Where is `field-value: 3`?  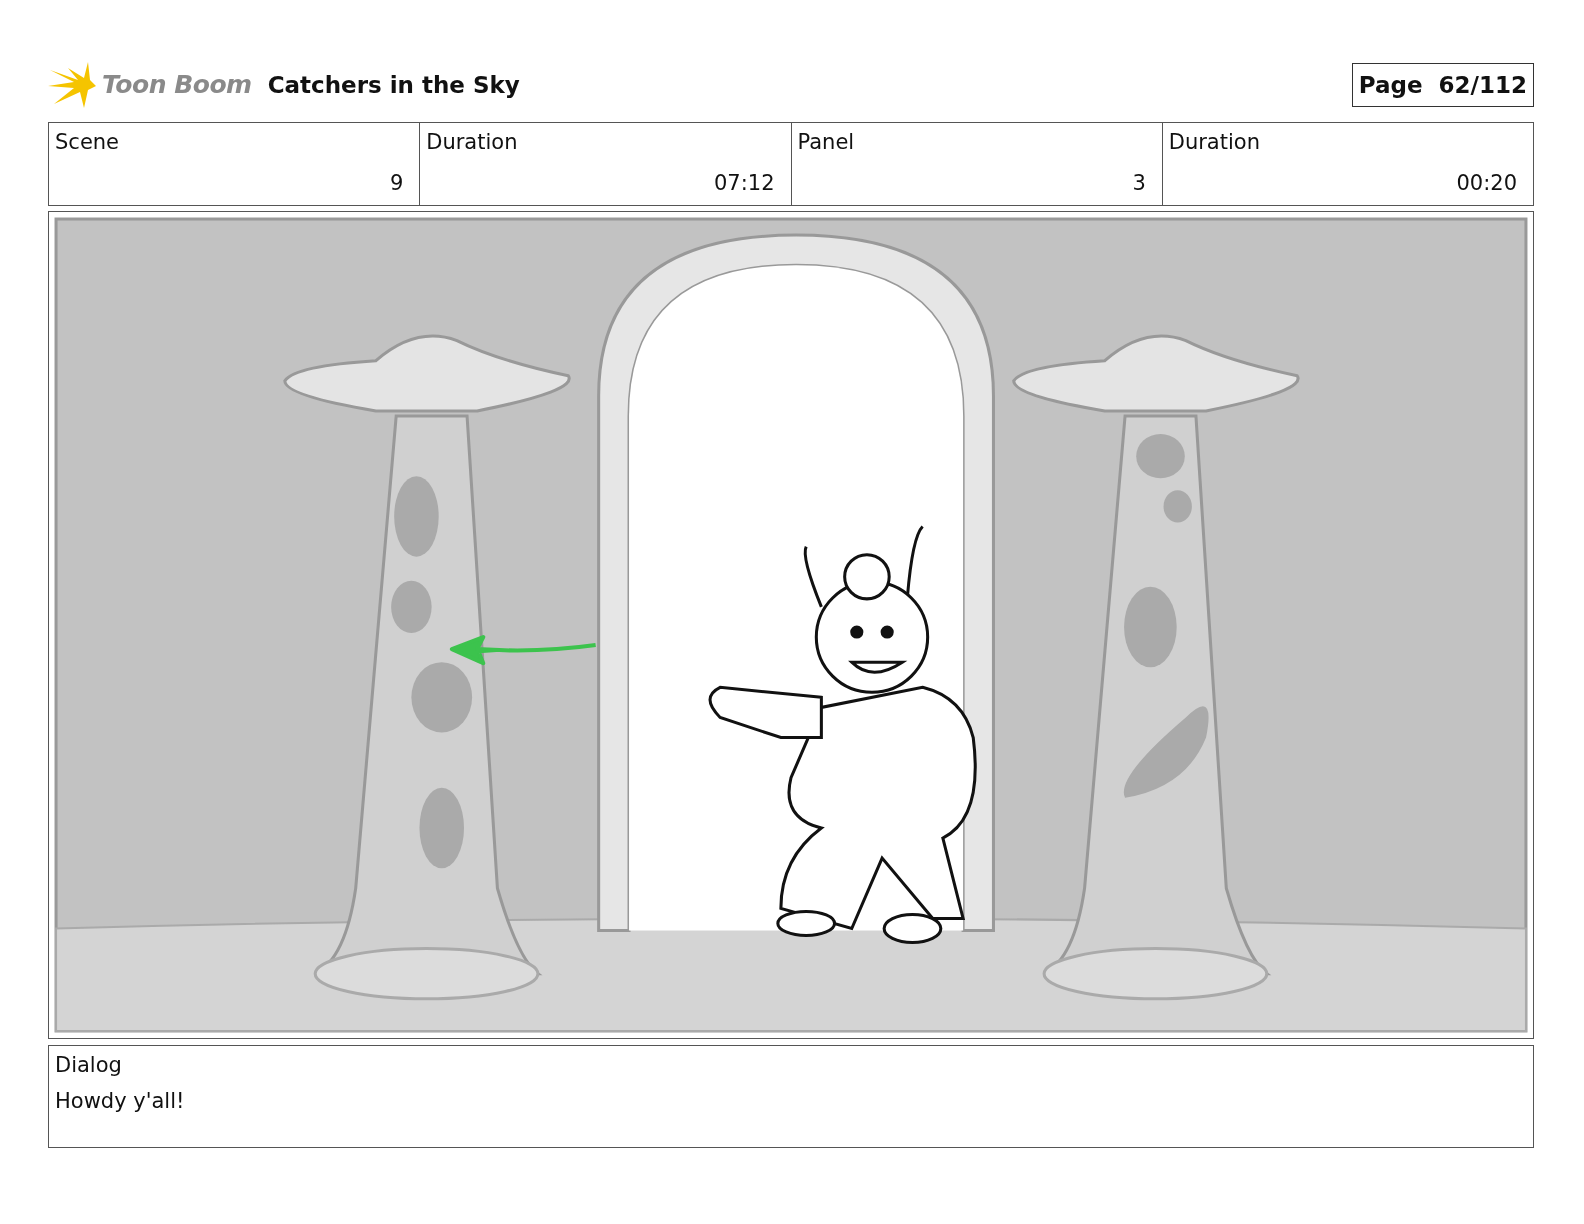 field-value: 3 is located at coordinates (1138, 183).